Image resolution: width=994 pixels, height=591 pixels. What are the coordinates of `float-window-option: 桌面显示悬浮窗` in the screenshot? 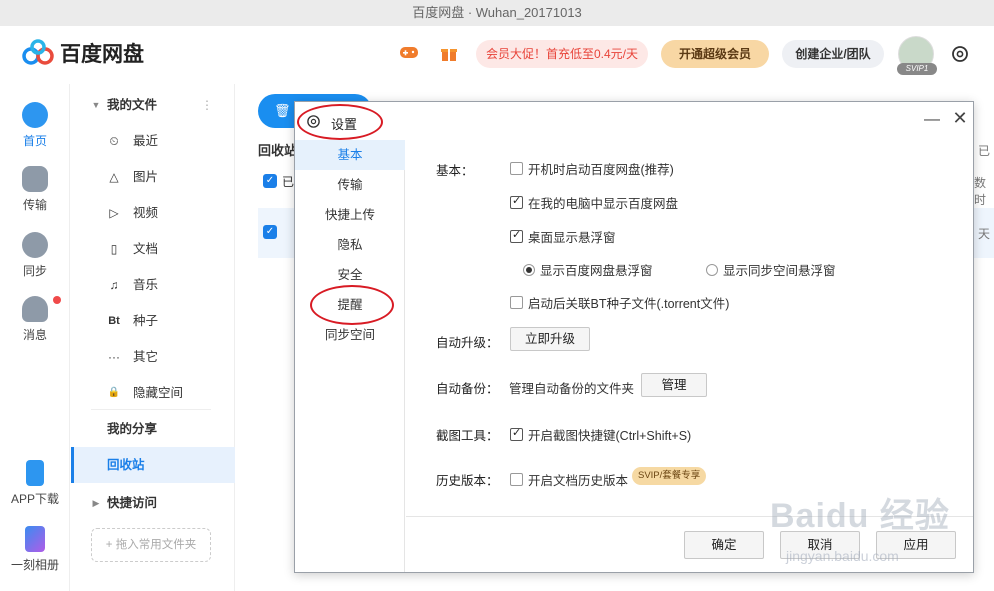 It's located at (563, 236).